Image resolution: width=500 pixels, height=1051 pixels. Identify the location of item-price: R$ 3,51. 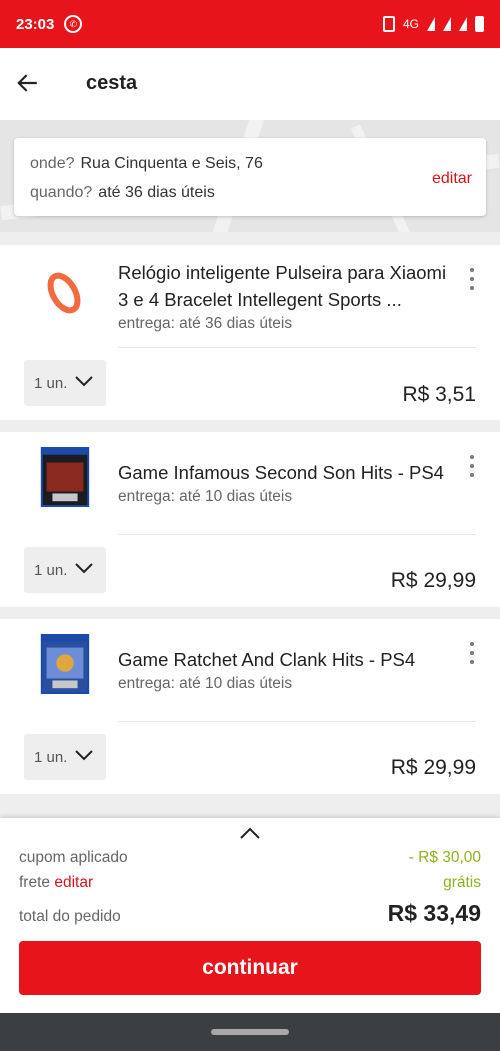
(439, 394).